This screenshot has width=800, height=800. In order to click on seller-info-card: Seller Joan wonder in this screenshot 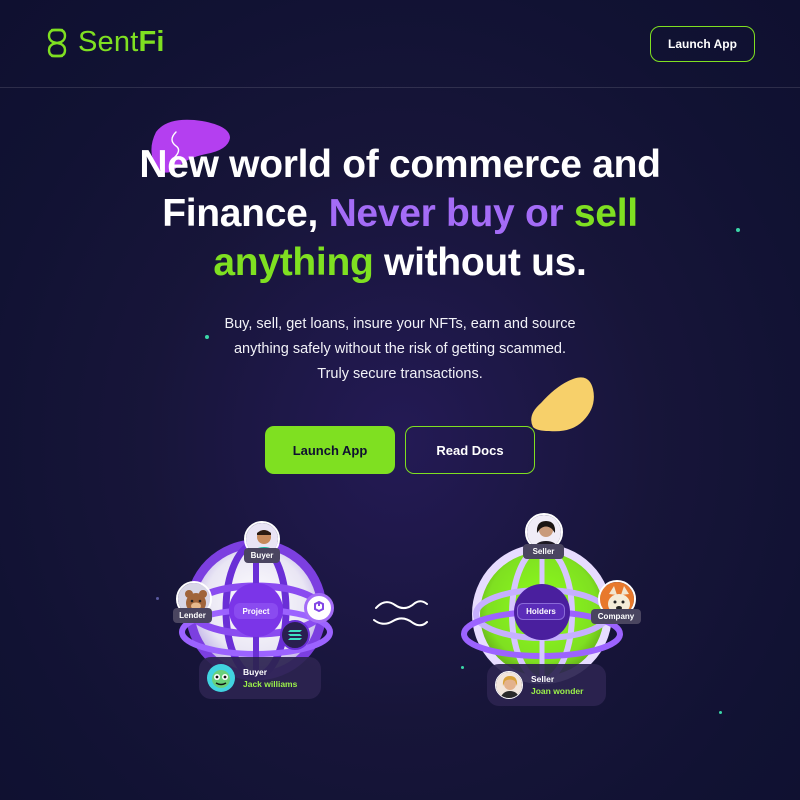, I will do `click(546, 685)`.